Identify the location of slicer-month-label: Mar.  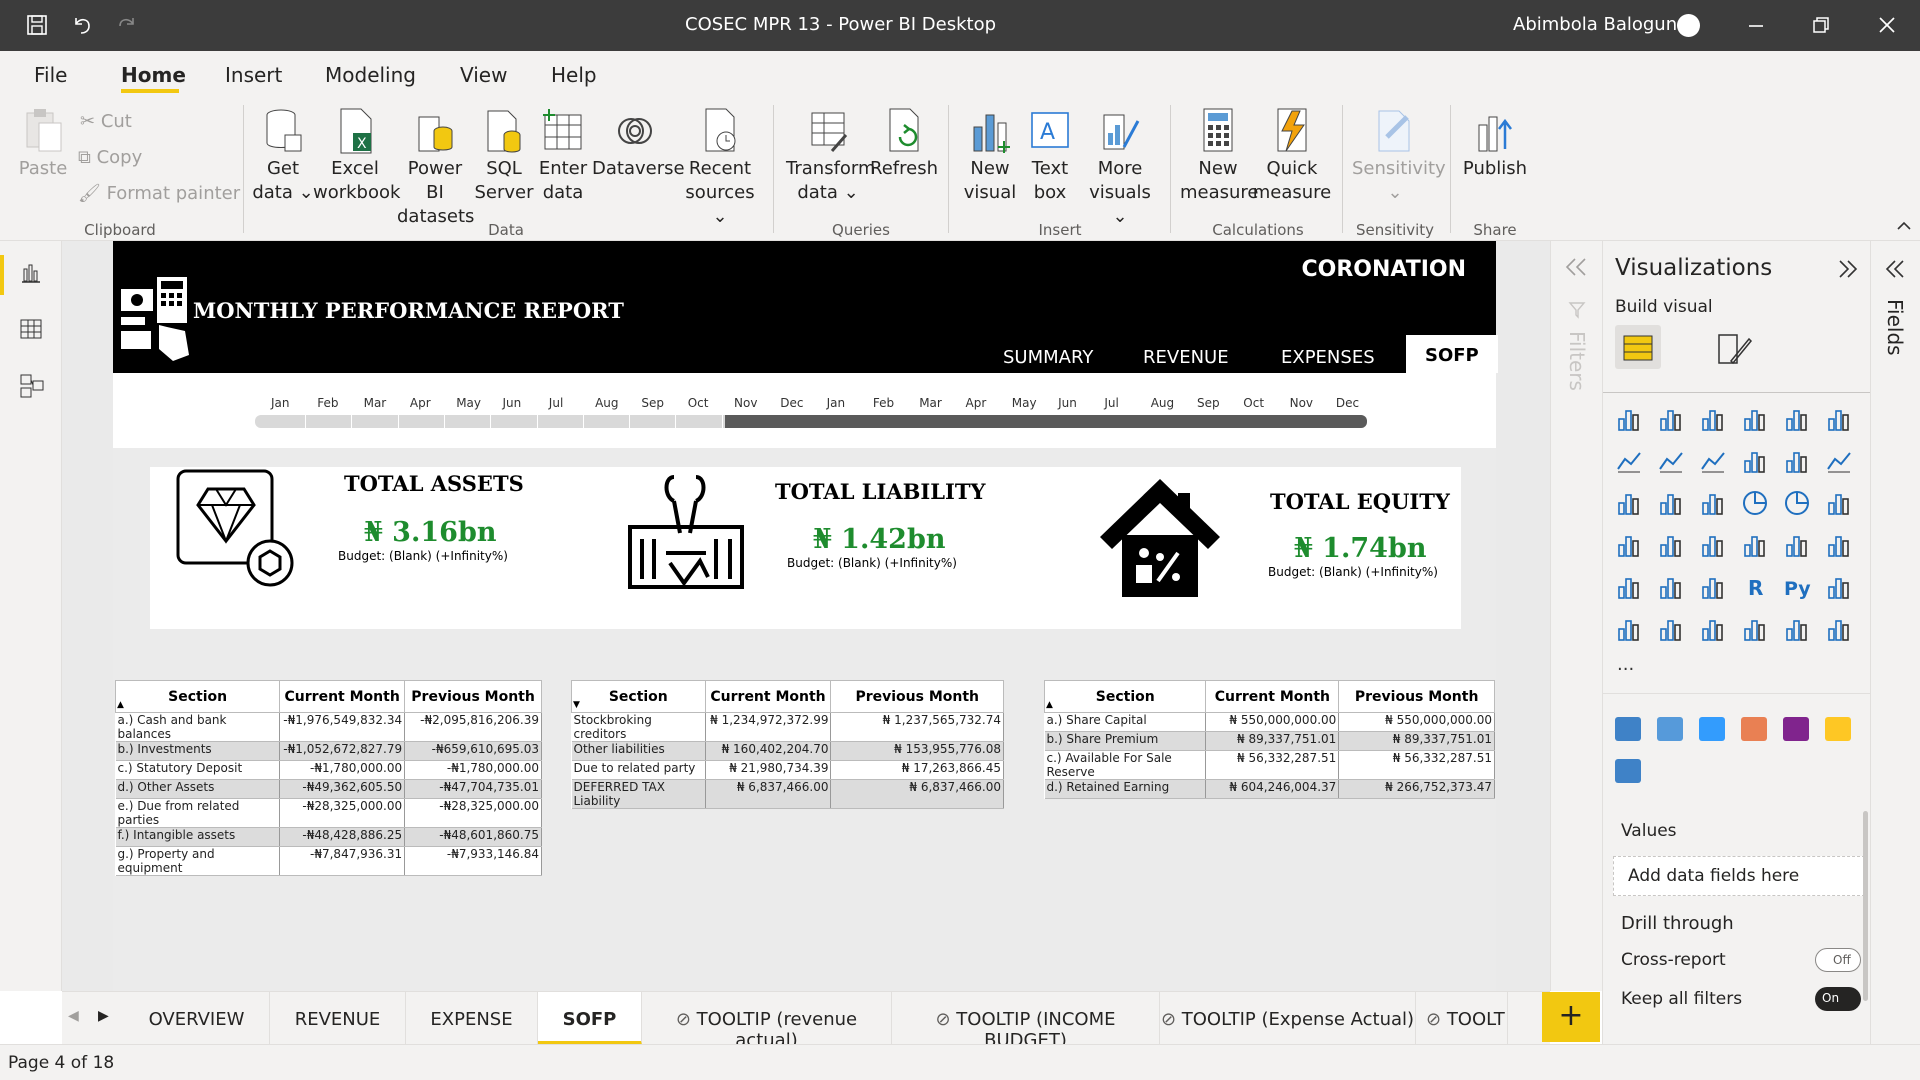
(375, 403).